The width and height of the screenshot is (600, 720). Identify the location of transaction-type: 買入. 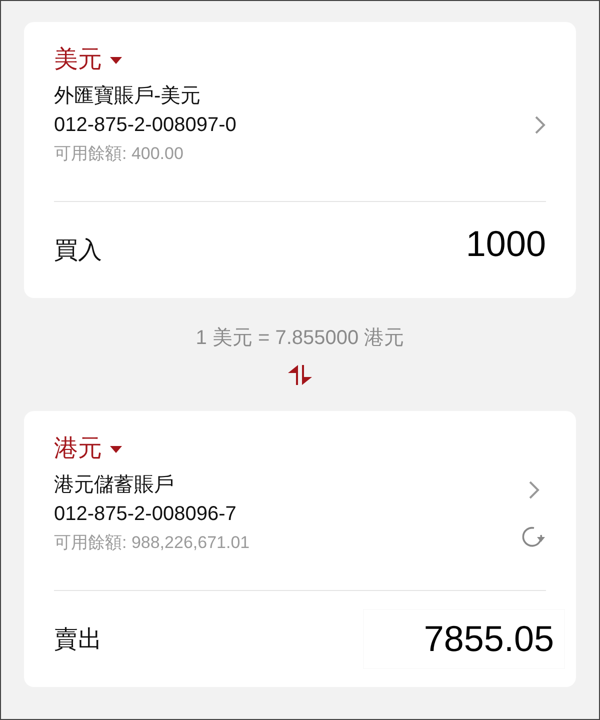
(78, 251).